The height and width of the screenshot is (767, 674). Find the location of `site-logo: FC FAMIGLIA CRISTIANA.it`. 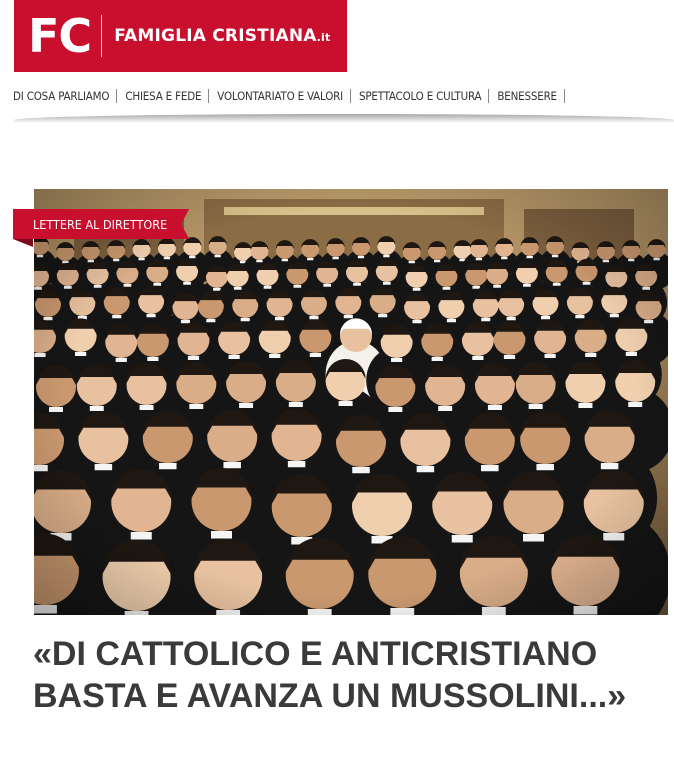

site-logo: FC FAMIGLIA CRISTIANA.it is located at coordinates (180, 36).